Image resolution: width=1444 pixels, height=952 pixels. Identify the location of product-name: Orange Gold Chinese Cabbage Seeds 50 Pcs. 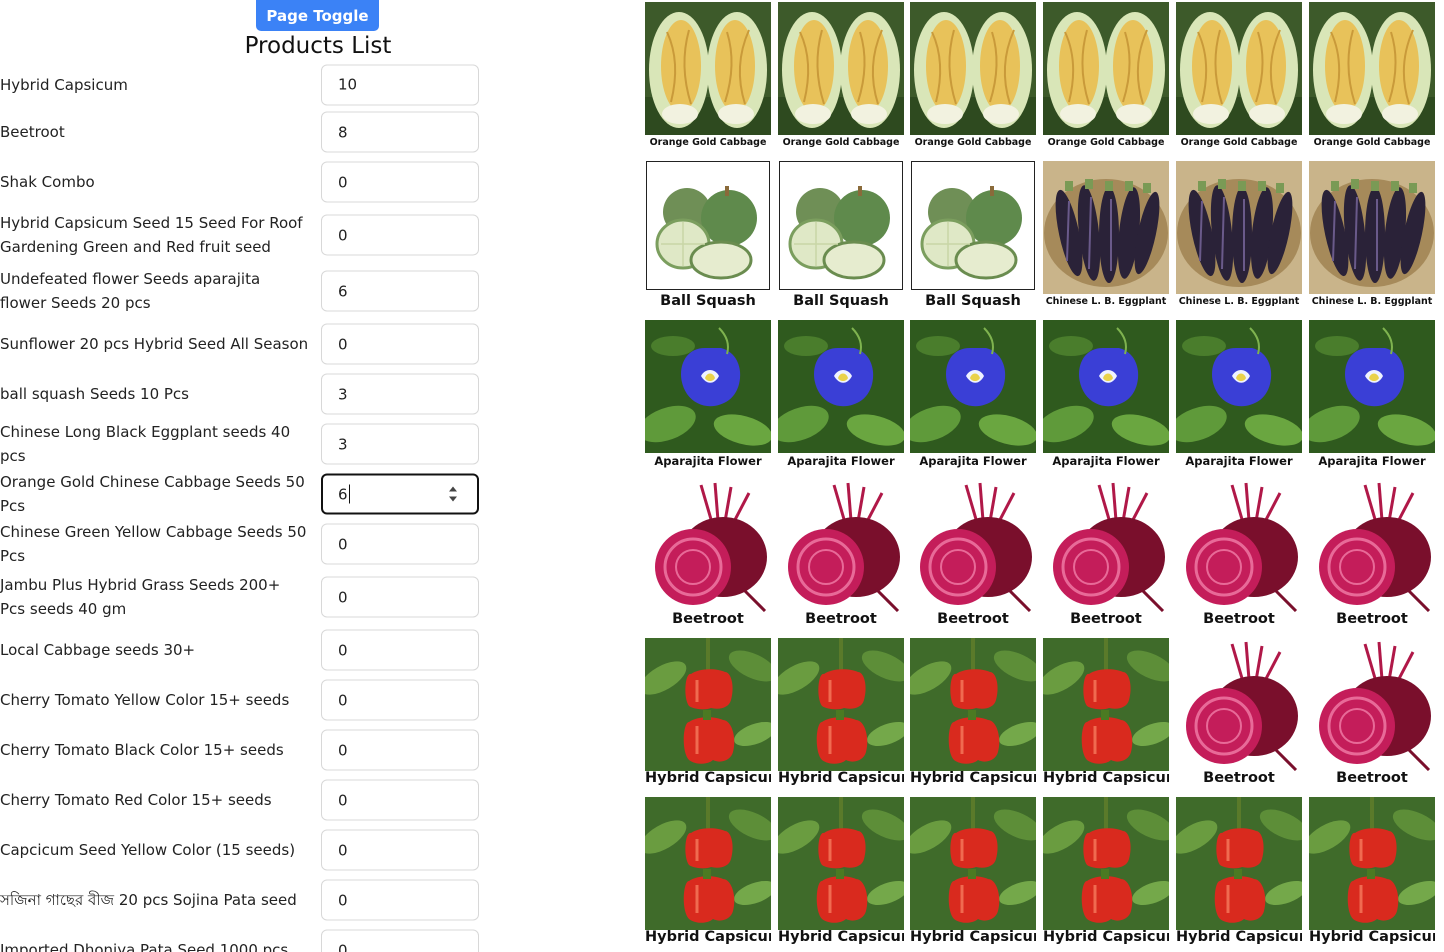
(152, 494).